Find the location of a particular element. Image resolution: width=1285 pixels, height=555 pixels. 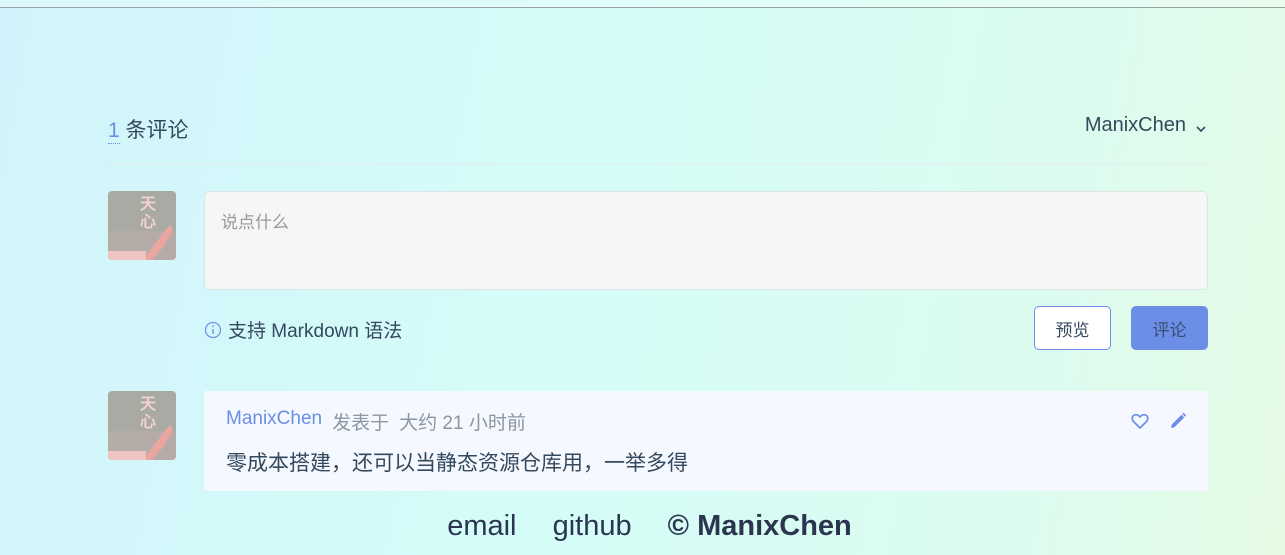

copyright: © ManixChen is located at coordinates (759, 526).